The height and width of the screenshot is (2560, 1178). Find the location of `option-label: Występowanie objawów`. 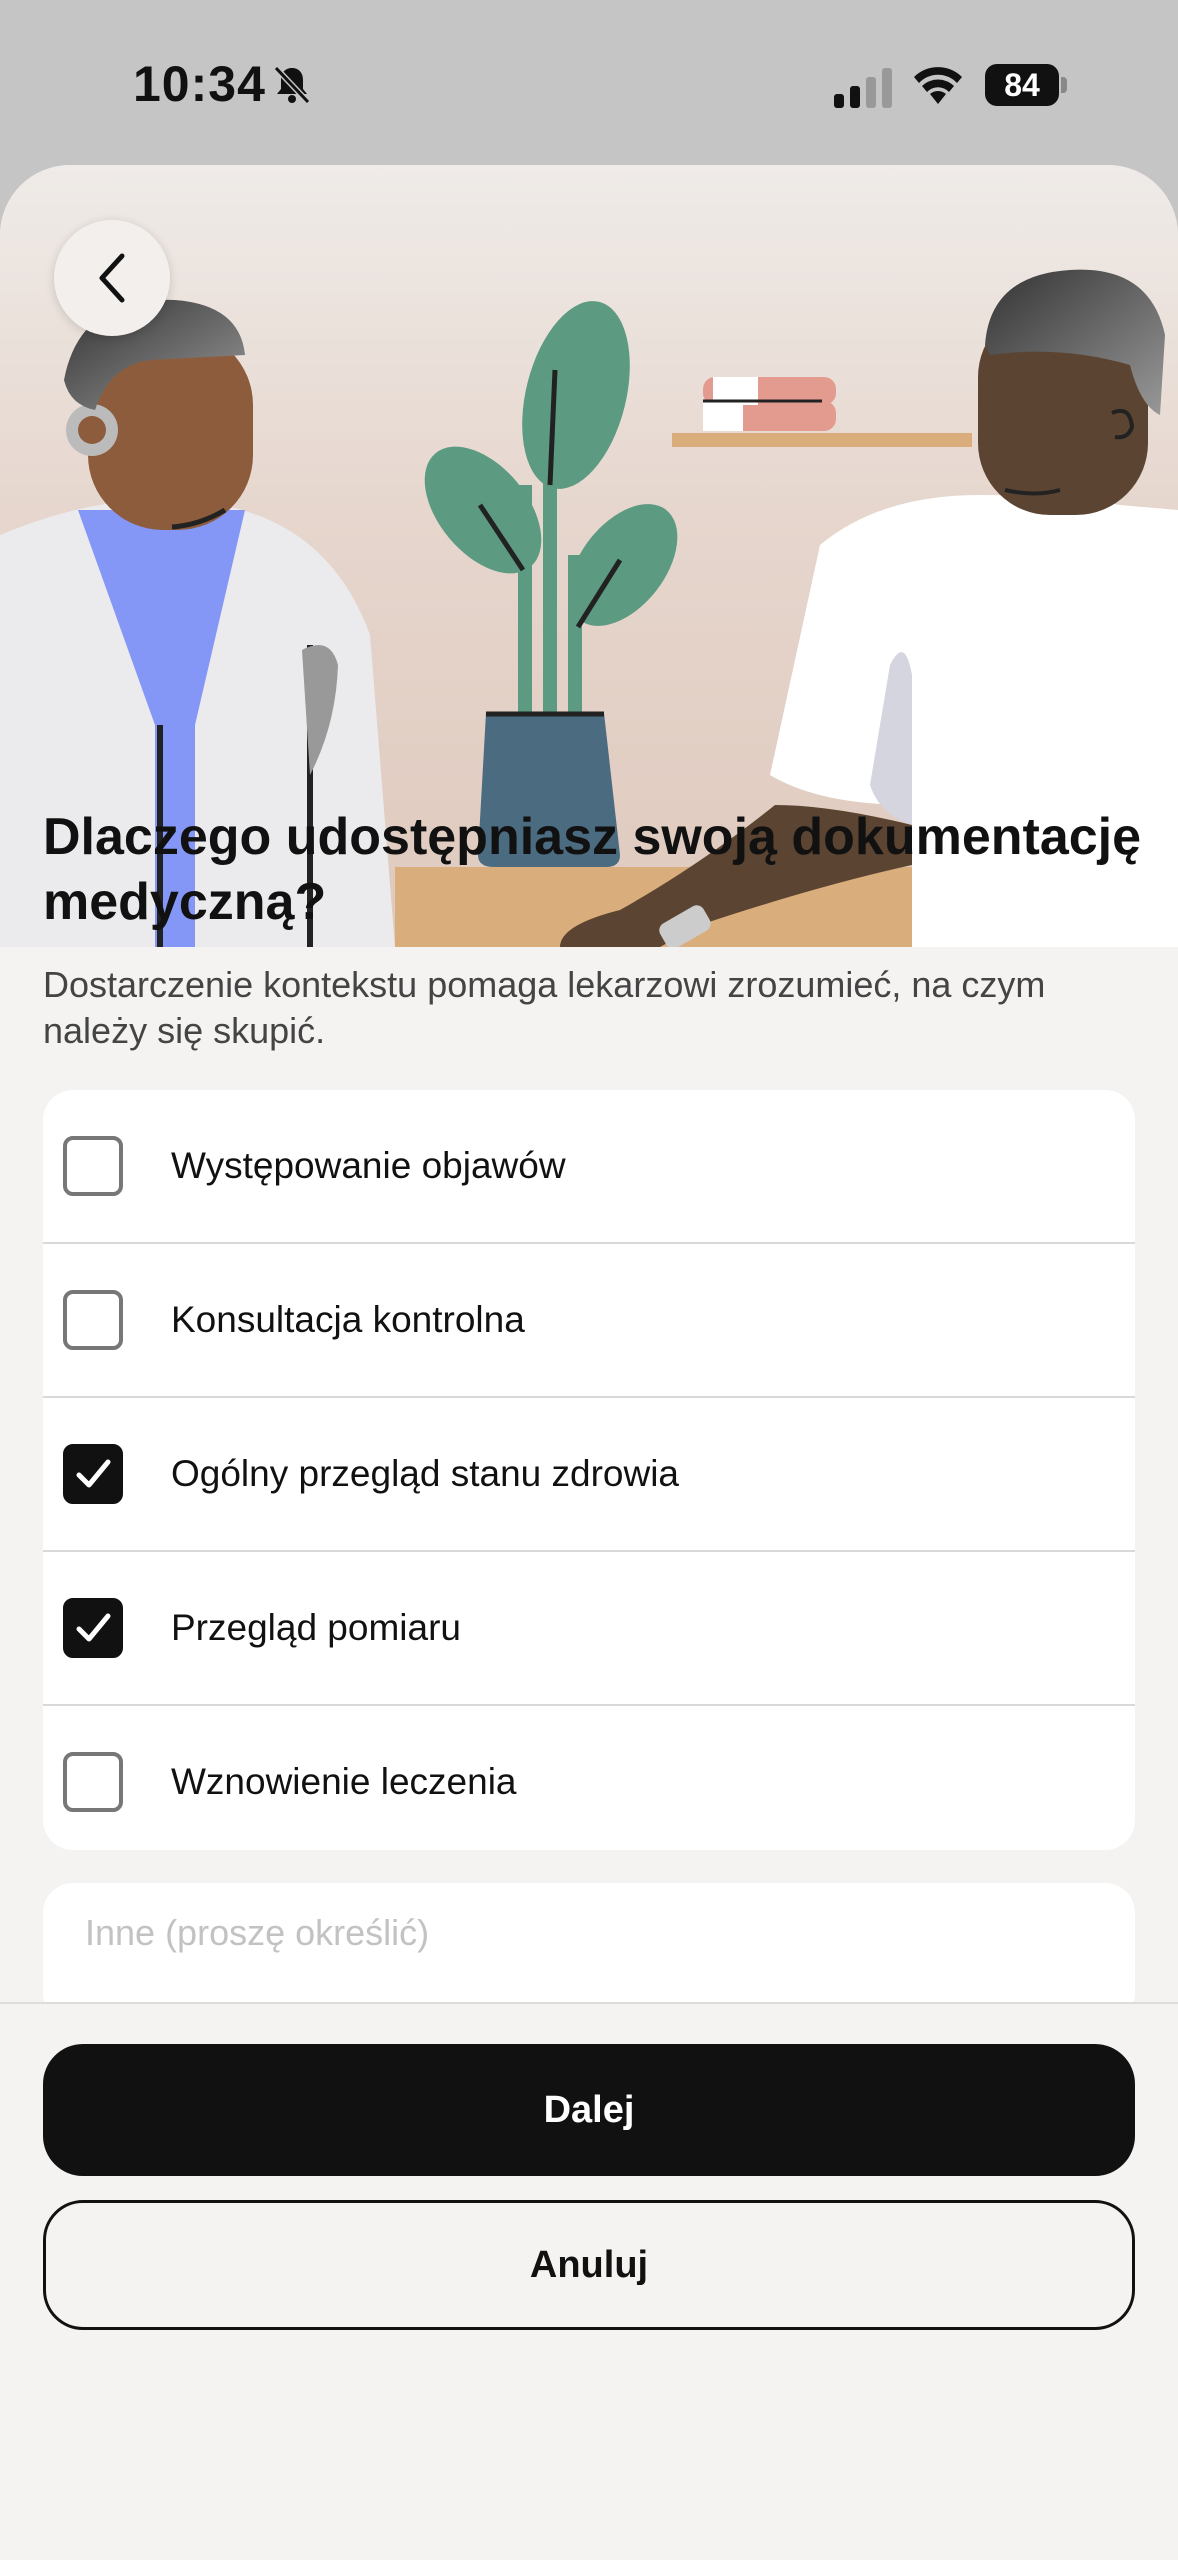

option-label: Występowanie objawów is located at coordinates (368, 1165).